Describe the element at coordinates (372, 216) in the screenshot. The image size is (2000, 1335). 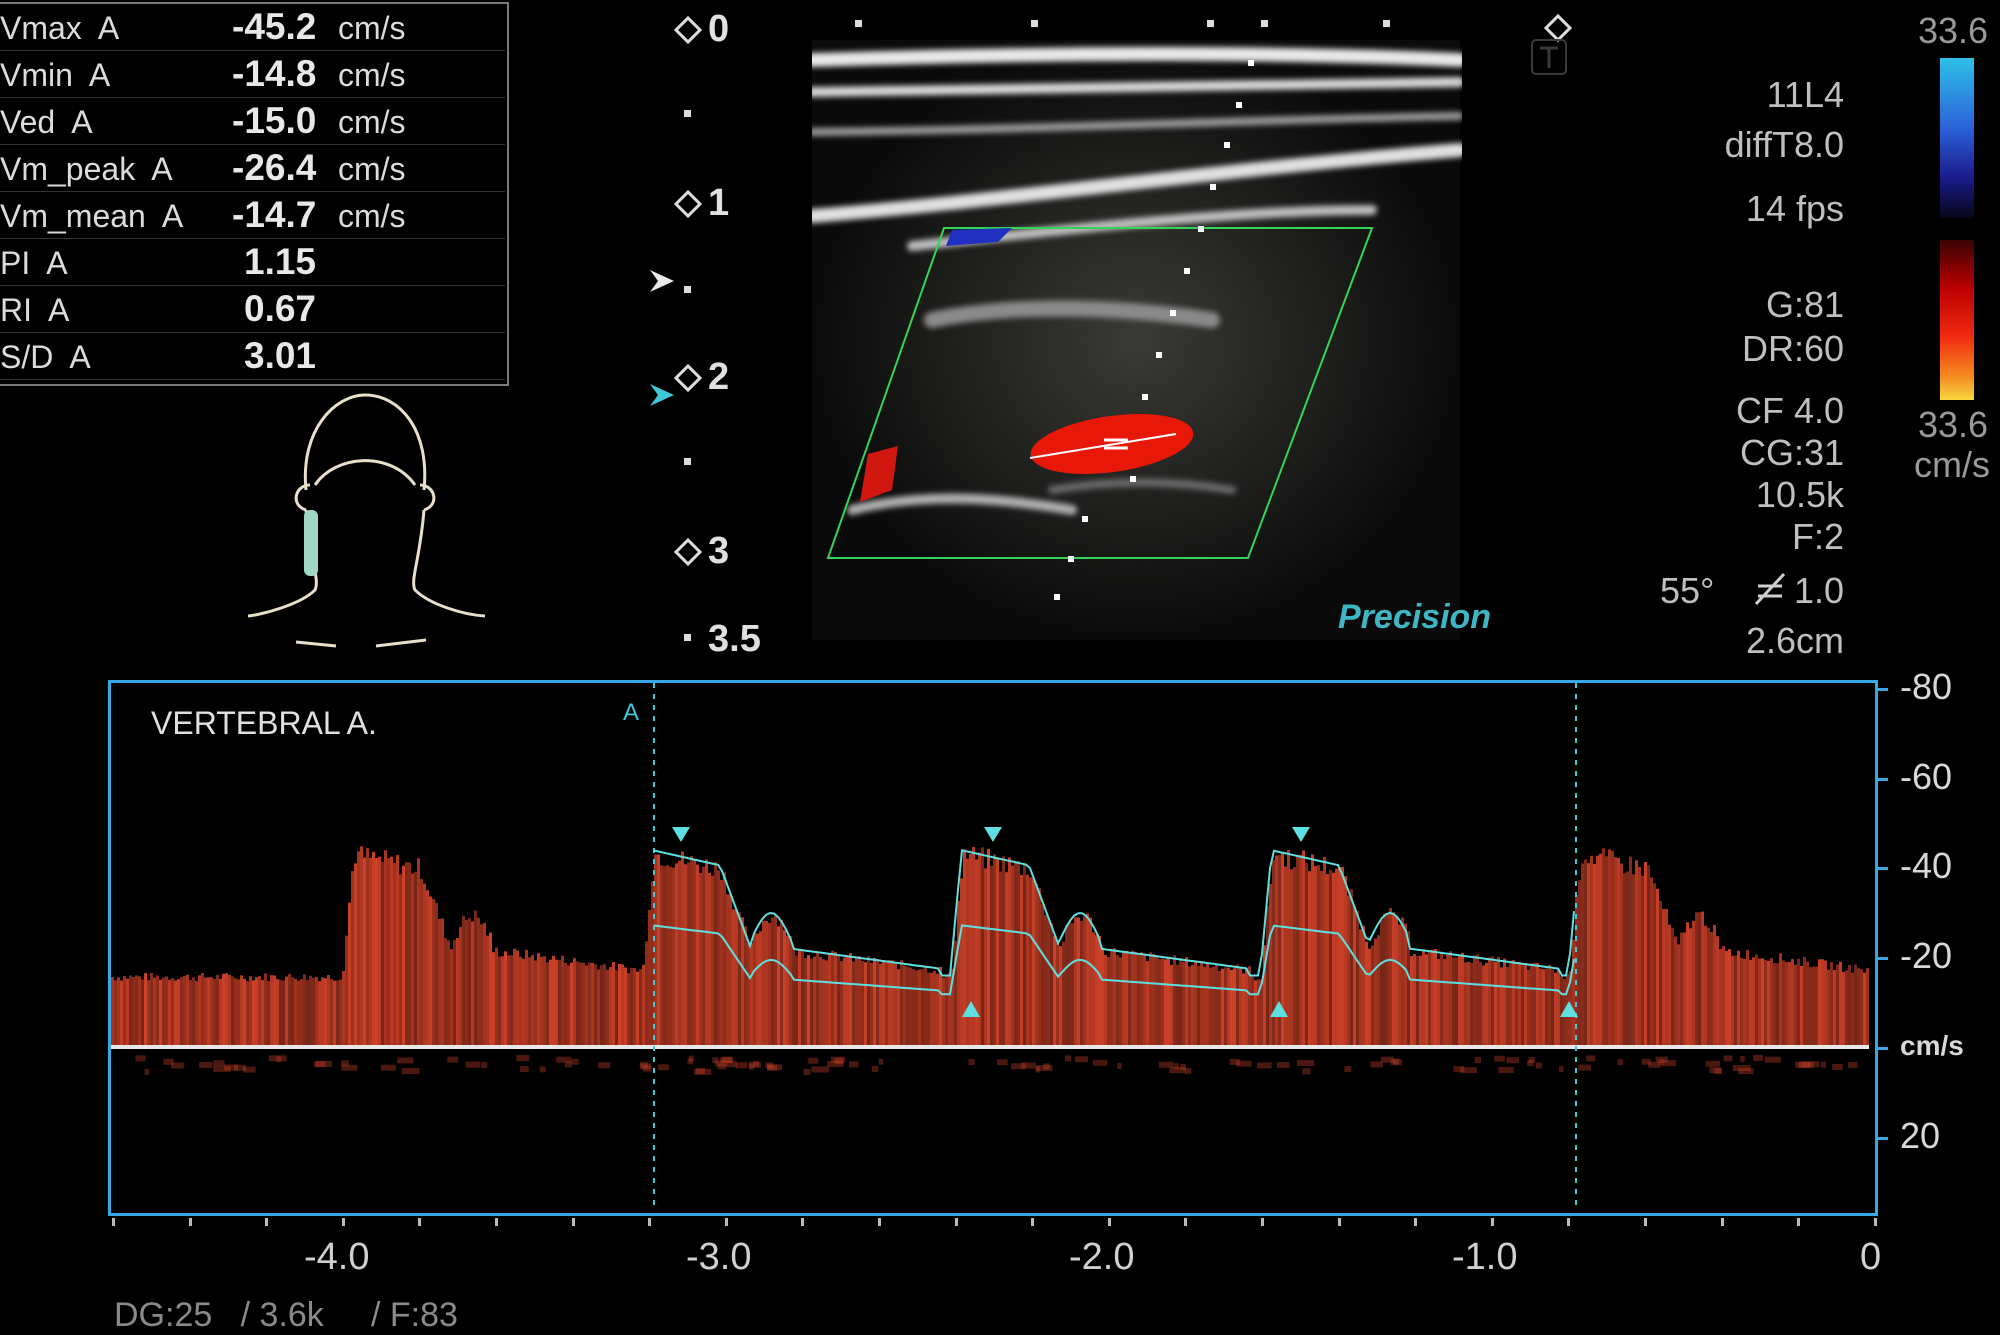
I see `measurement-unit: cm/s` at that location.